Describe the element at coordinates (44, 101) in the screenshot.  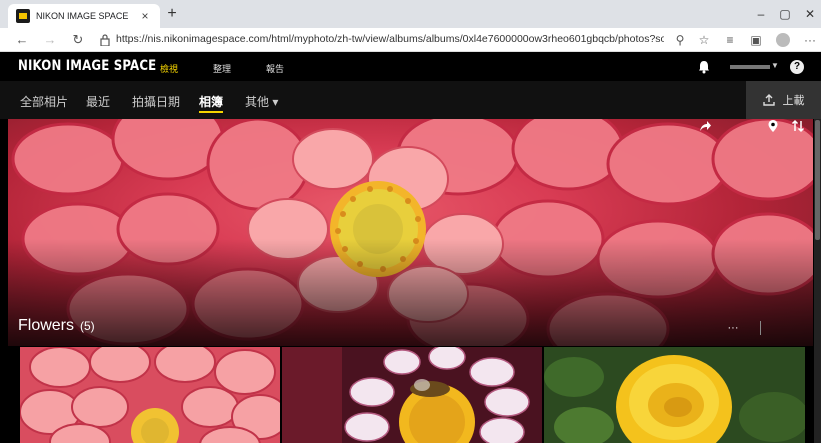
I see `subnav-all-photos: 全部相片` at that location.